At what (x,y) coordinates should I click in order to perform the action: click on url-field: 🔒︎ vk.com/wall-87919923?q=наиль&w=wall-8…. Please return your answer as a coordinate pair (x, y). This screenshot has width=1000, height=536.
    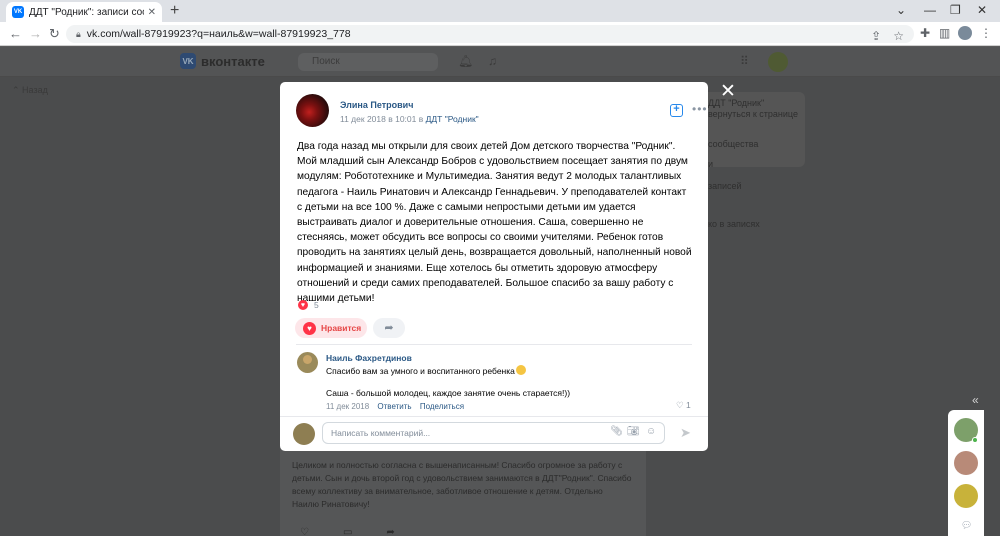
    Looking at the image, I should click on (490, 34).